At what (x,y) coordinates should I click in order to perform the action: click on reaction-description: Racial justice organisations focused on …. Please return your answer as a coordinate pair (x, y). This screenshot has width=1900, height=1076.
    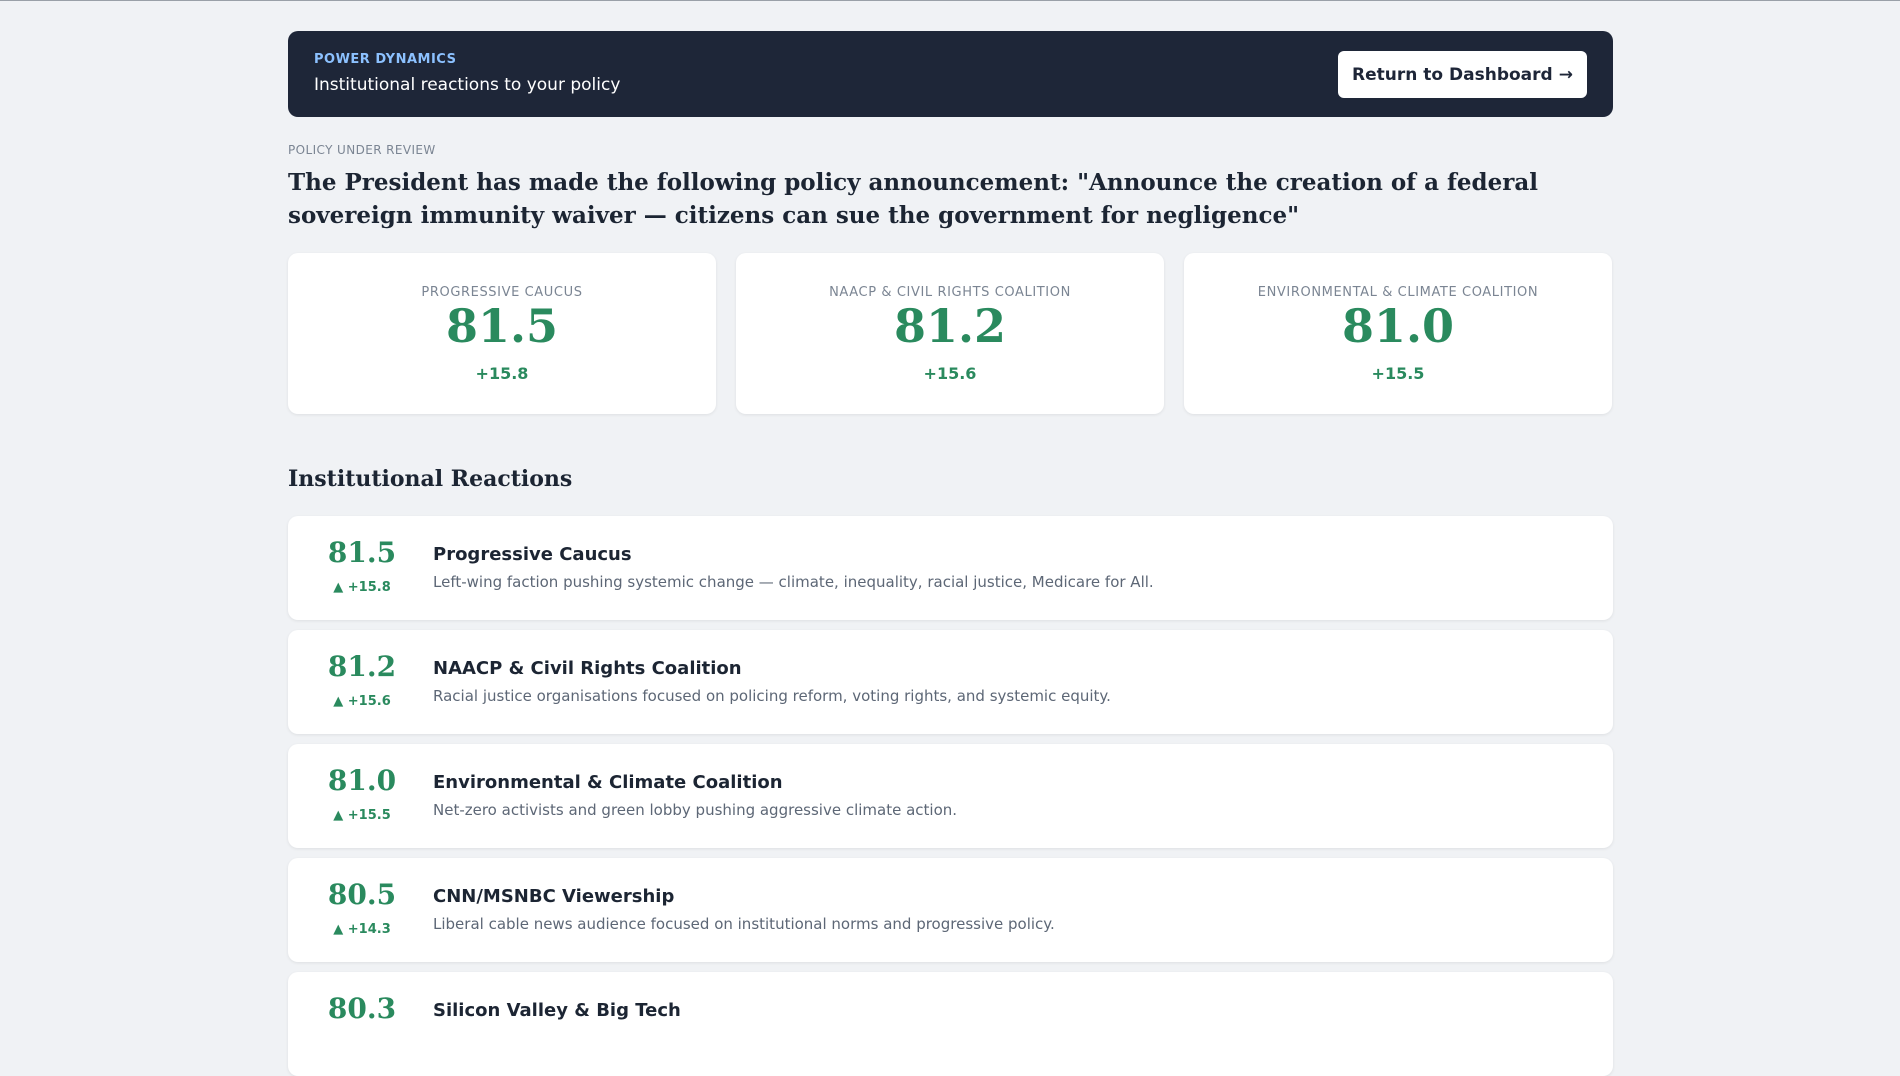
    Looking at the image, I should click on (772, 696).